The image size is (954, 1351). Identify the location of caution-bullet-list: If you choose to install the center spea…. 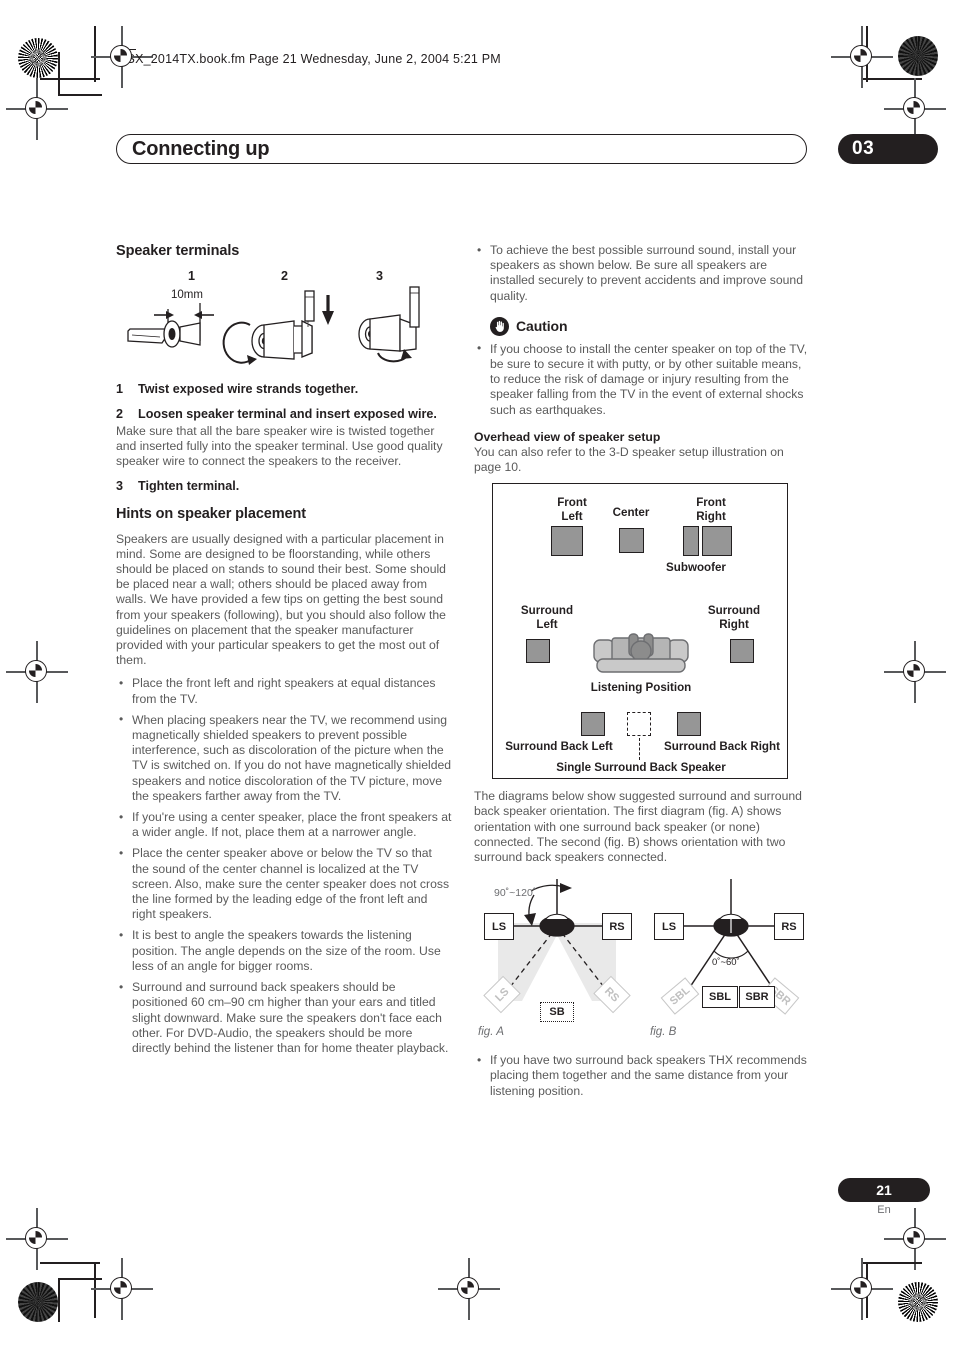
(642, 379).